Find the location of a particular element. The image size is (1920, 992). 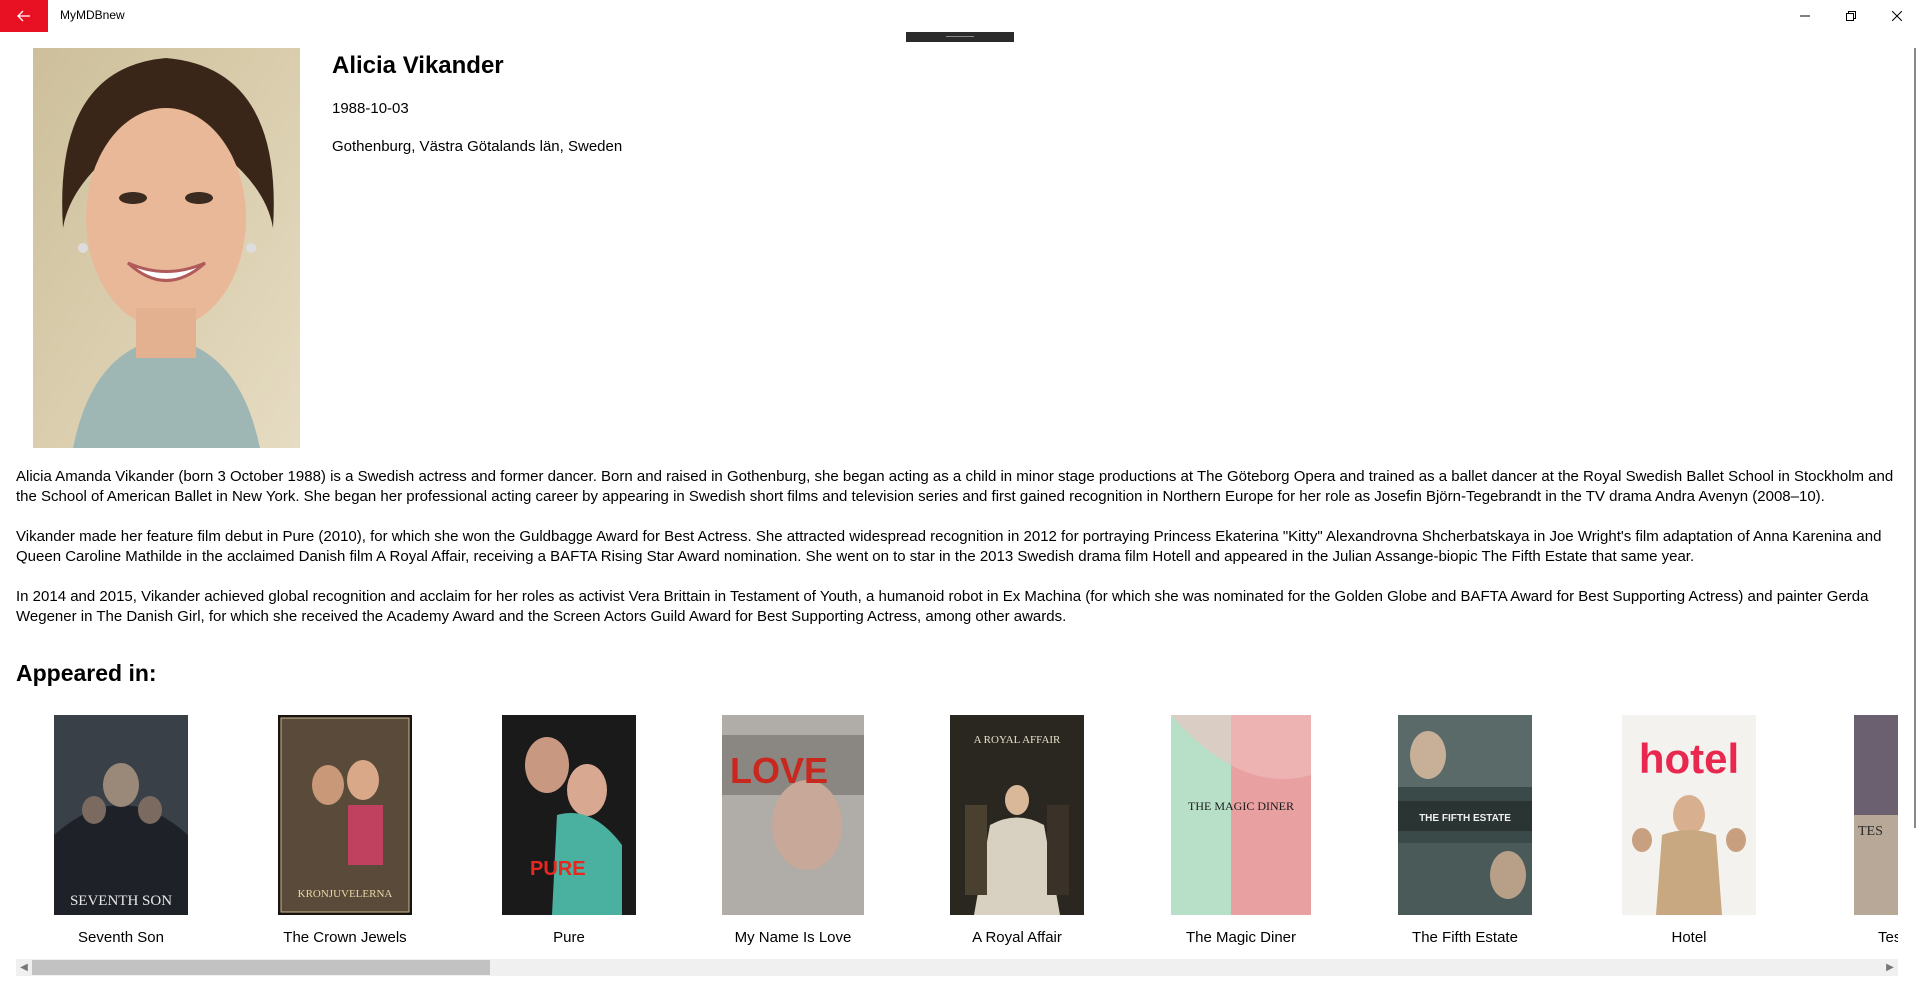

back-button is located at coordinates (24, 16).